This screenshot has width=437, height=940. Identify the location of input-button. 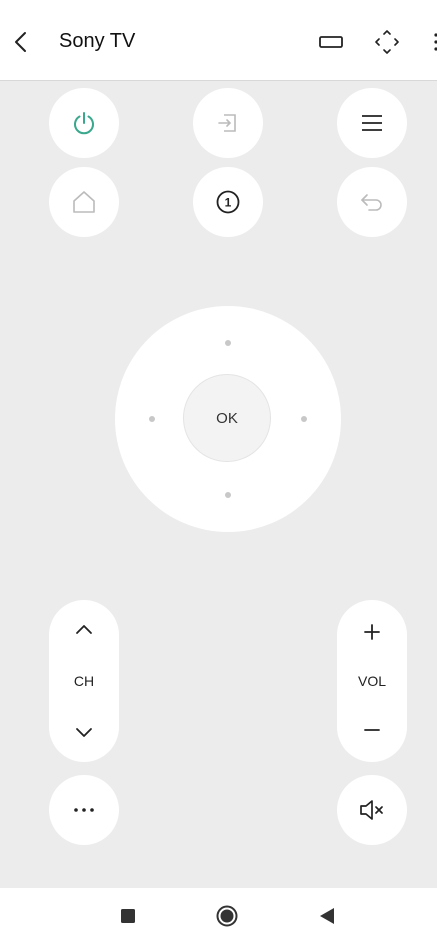
(228, 123).